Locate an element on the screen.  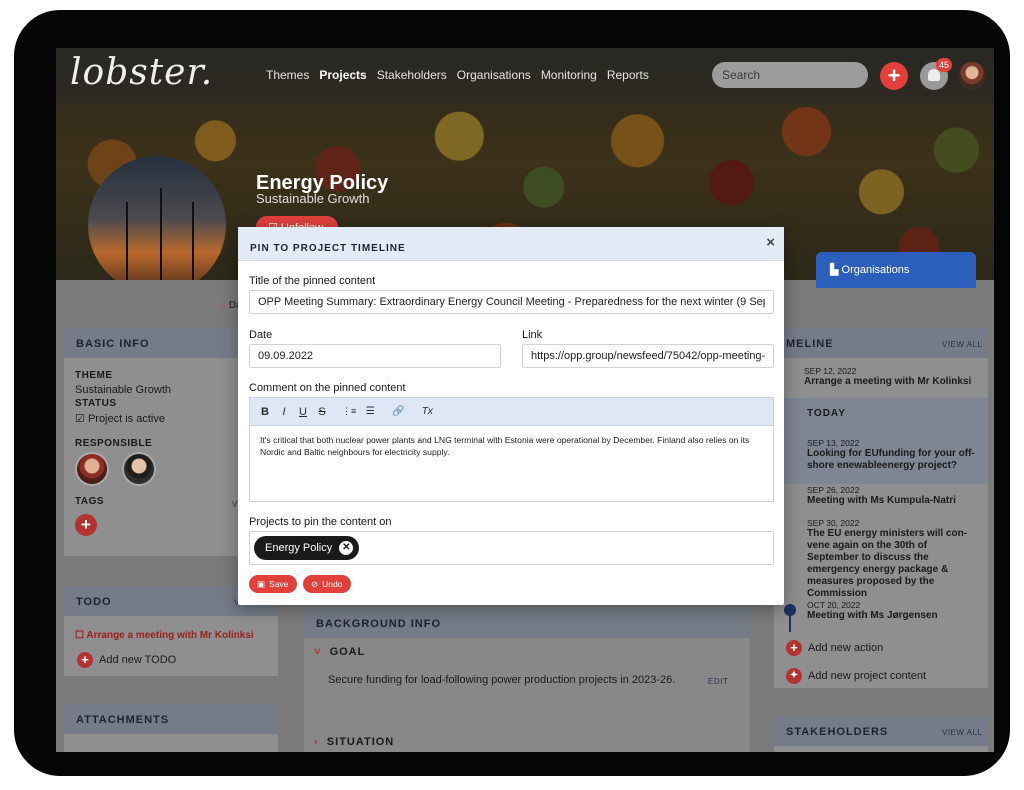
timeline-dot is located at coordinates (790, 610).